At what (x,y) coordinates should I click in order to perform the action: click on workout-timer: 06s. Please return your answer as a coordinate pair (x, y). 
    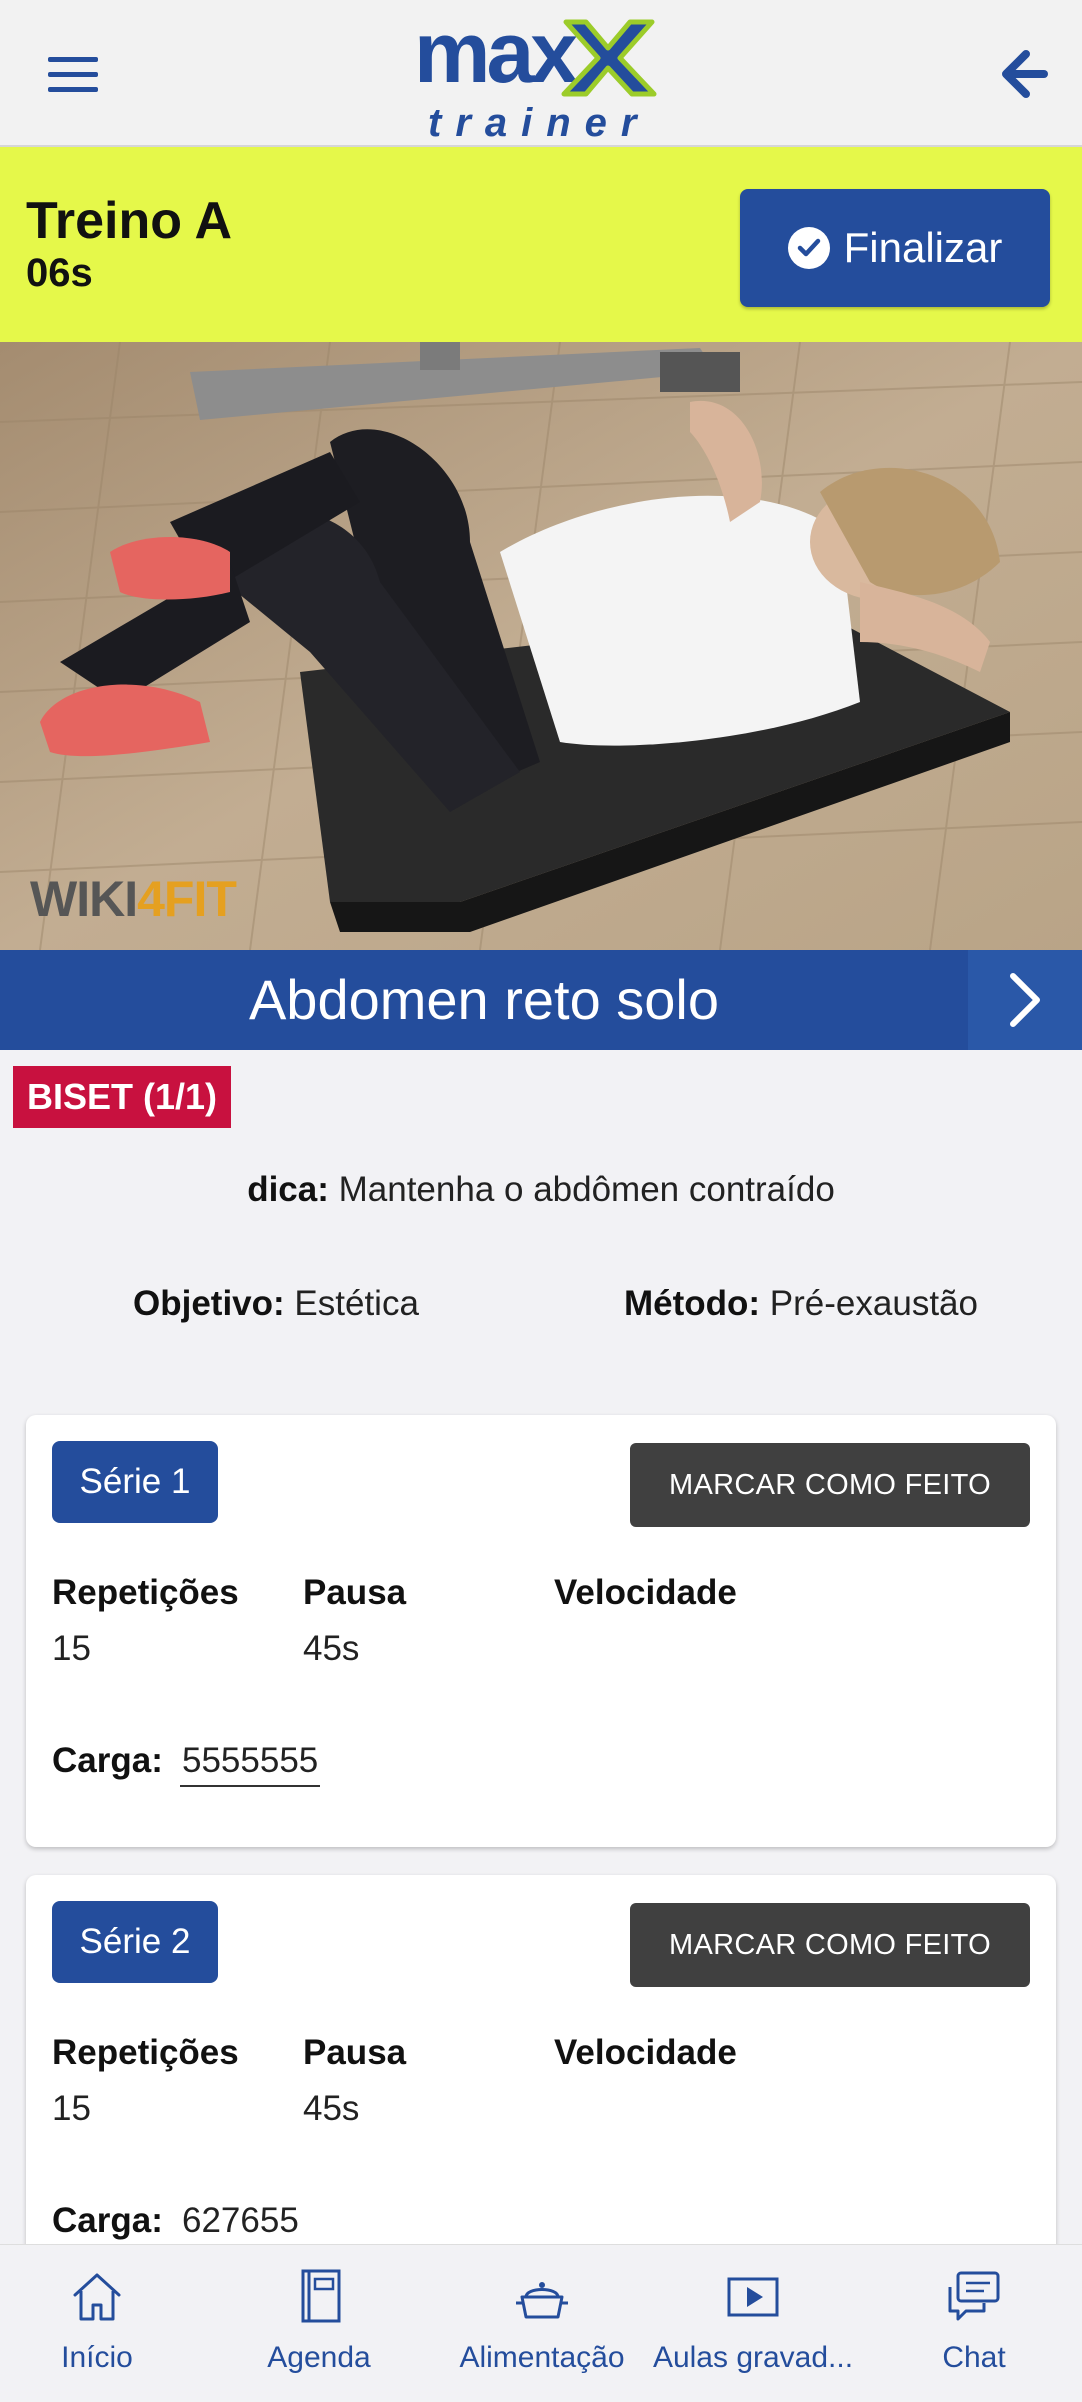
    Looking at the image, I should click on (59, 273).